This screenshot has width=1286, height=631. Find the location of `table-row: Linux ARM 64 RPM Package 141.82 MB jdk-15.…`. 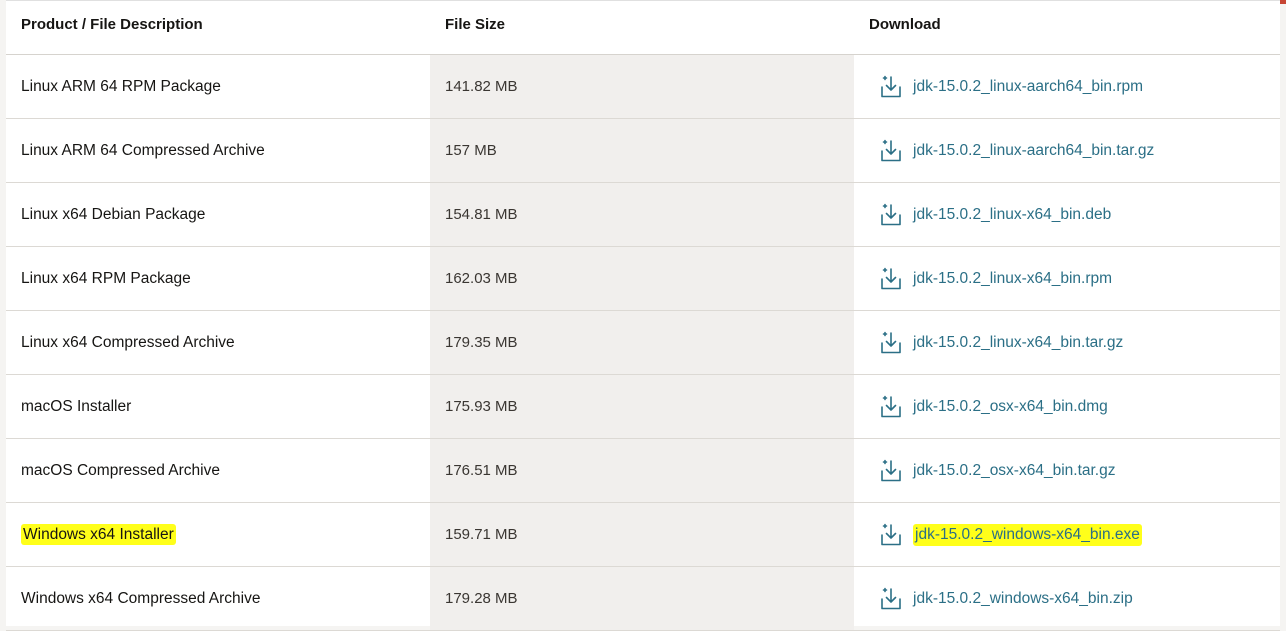

table-row: Linux ARM 64 RPM Package 141.82 MB jdk-15.… is located at coordinates (643, 86).